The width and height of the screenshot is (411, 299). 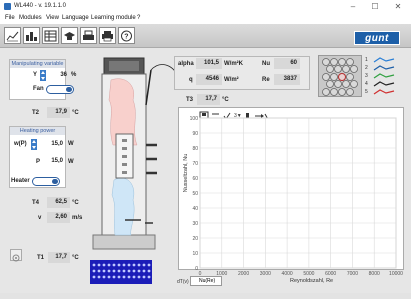 I want to click on t1-label: T1, so click(x=41, y=258).